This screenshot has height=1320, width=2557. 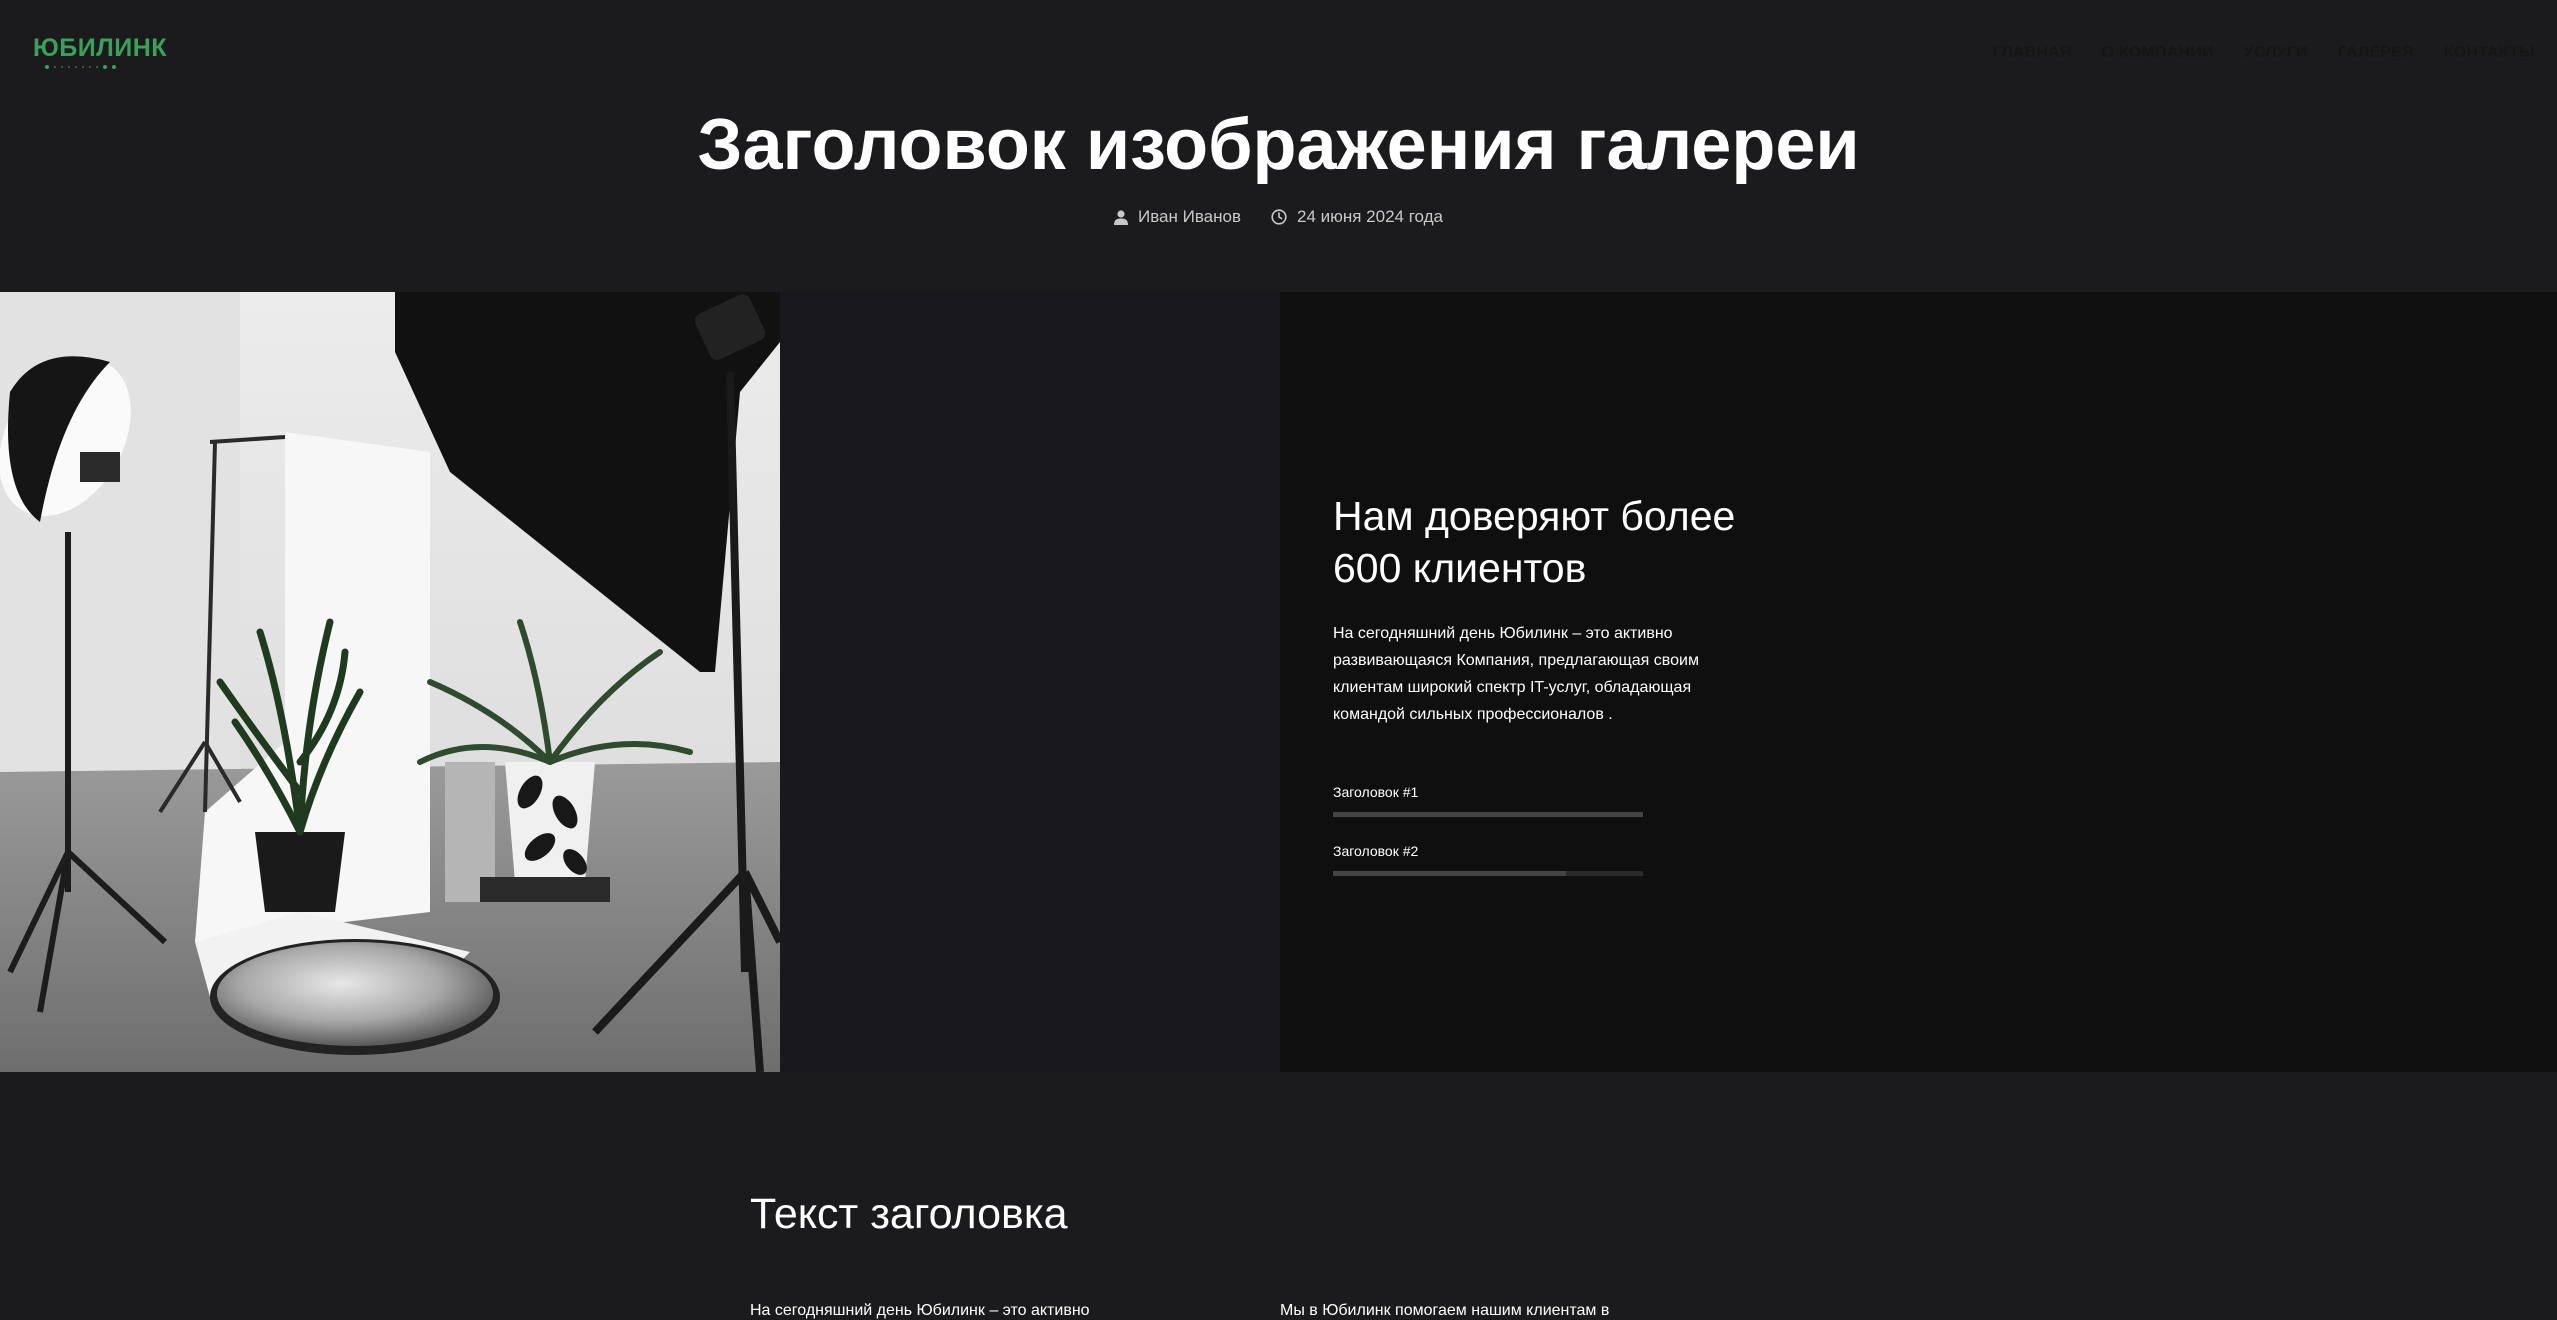 I want to click on section-heading: Текст заголовка, so click(x=909, y=1214).